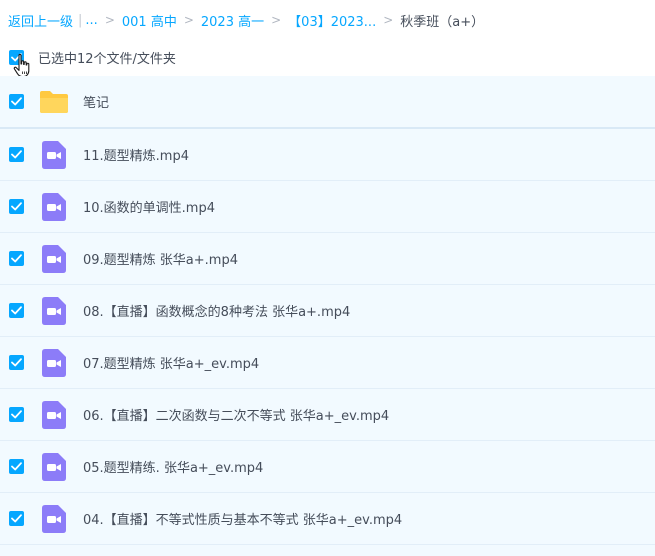 The image size is (655, 556). I want to click on file-row-video: 11.题型精炼.mp4, so click(327, 155).